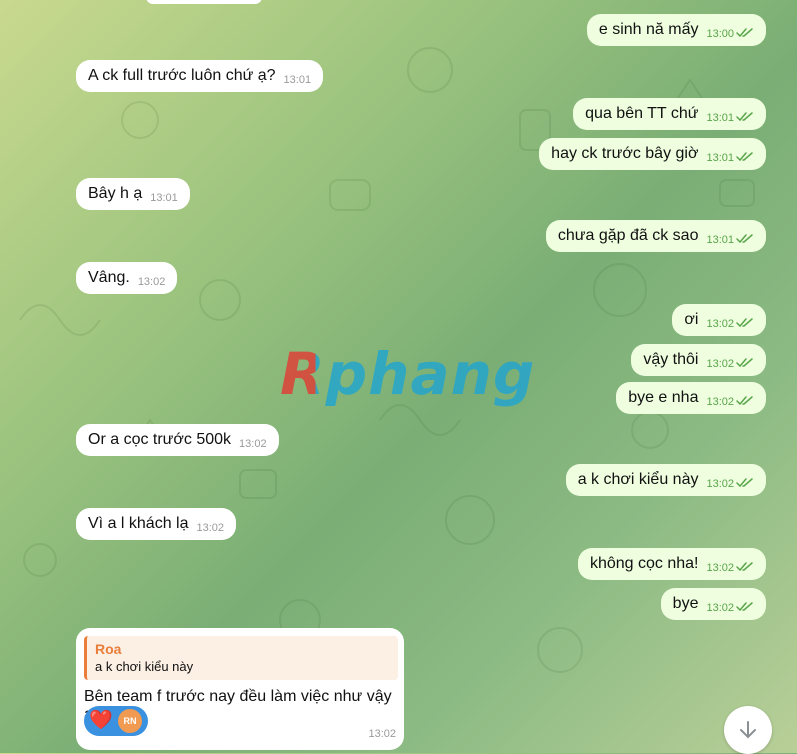 The image size is (797, 754). I want to click on message-text: a k chơi kiểu này, so click(638, 479).